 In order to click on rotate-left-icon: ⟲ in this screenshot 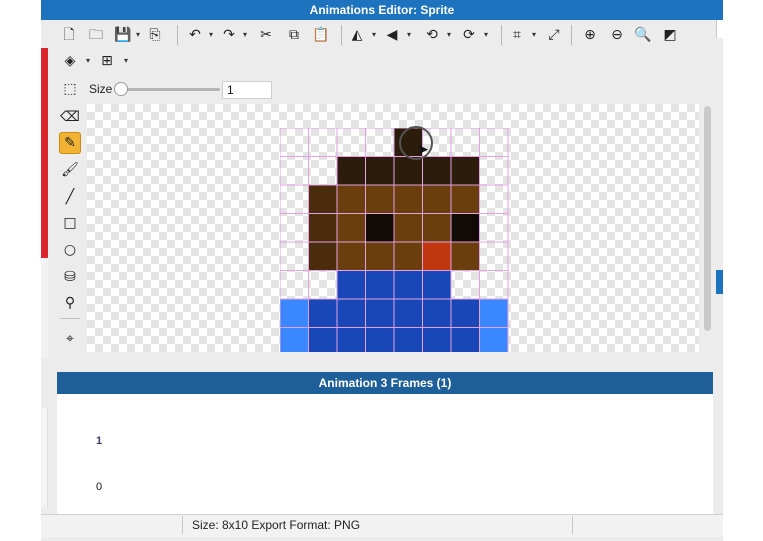, I will do `click(432, 35)`.